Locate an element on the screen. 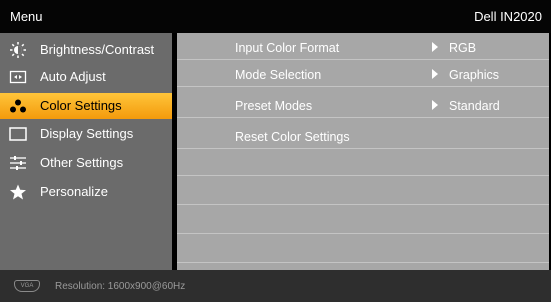 Image resolution: width=551 pixels, height=302 pixels. submenu-label: Reset Color Settings is located at coordinates (292, 137).